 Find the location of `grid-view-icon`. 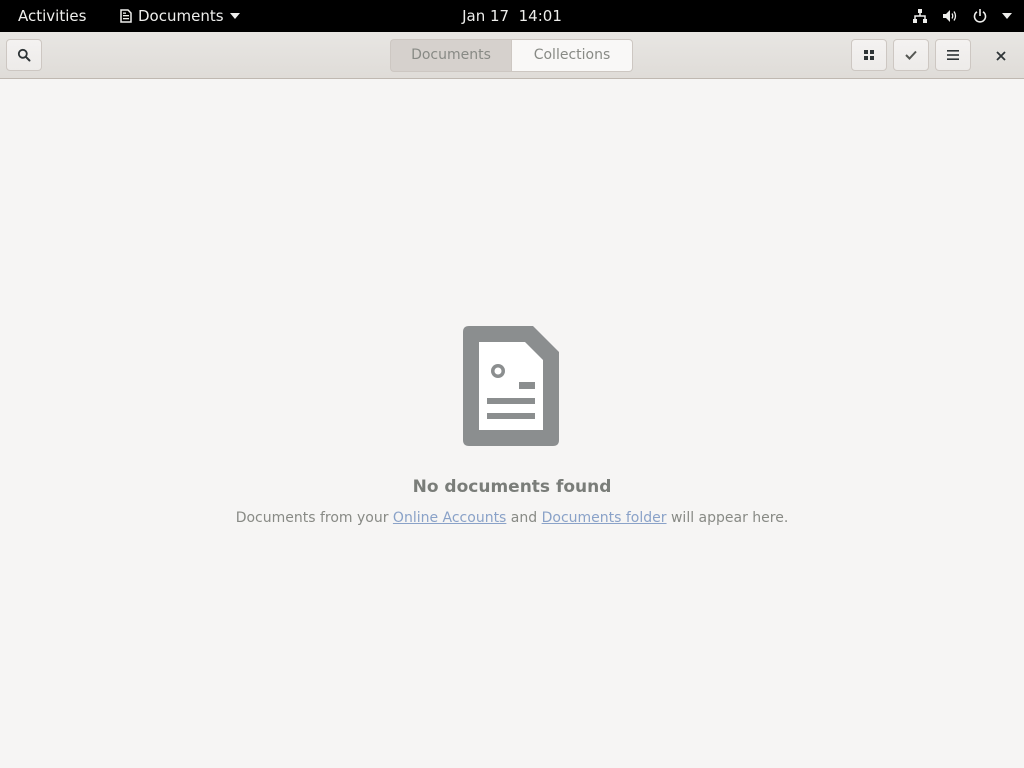

grid-view-icon is located at coordinates (869, 55).